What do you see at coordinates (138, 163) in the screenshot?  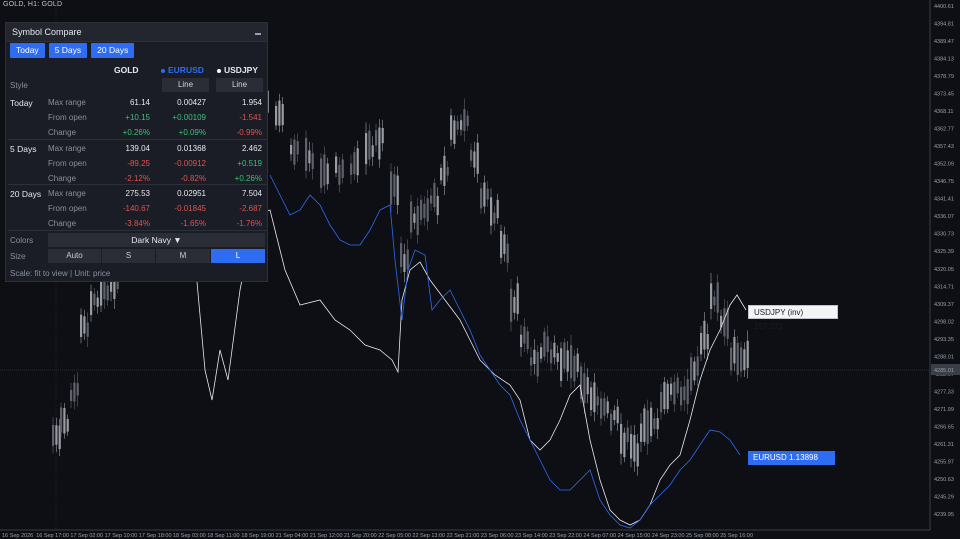 I see `stat-value: -89.25` at bounding box center [138, 163].